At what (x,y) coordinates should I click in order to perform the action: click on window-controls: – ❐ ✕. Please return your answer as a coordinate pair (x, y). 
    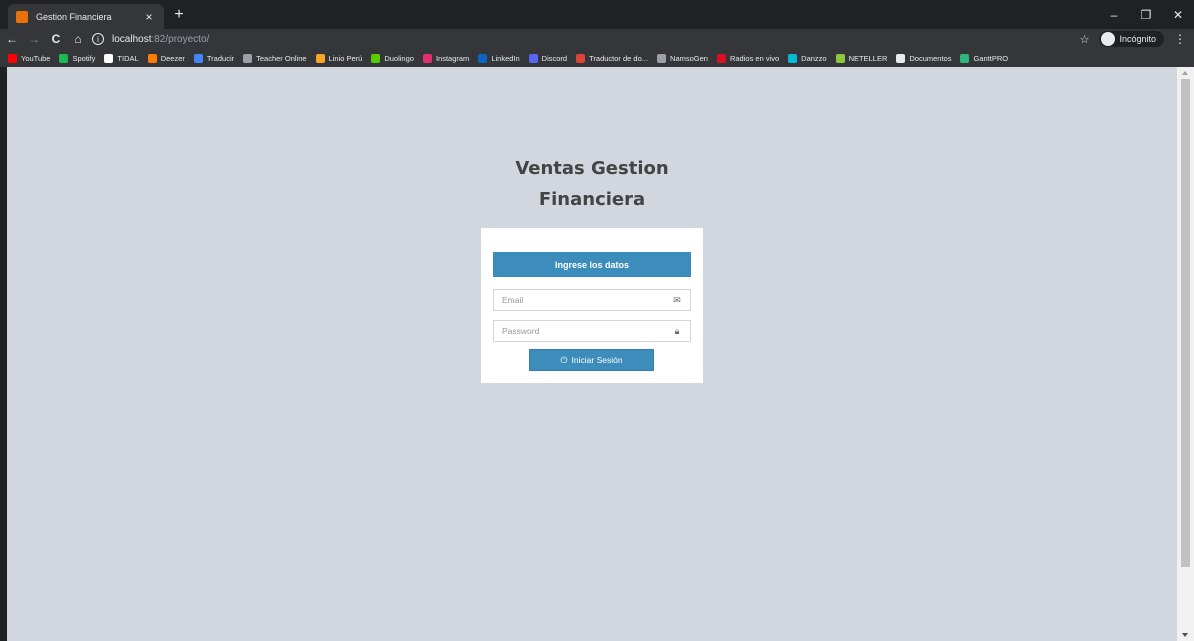
    Looking at the image, I should click on (1146, 14).